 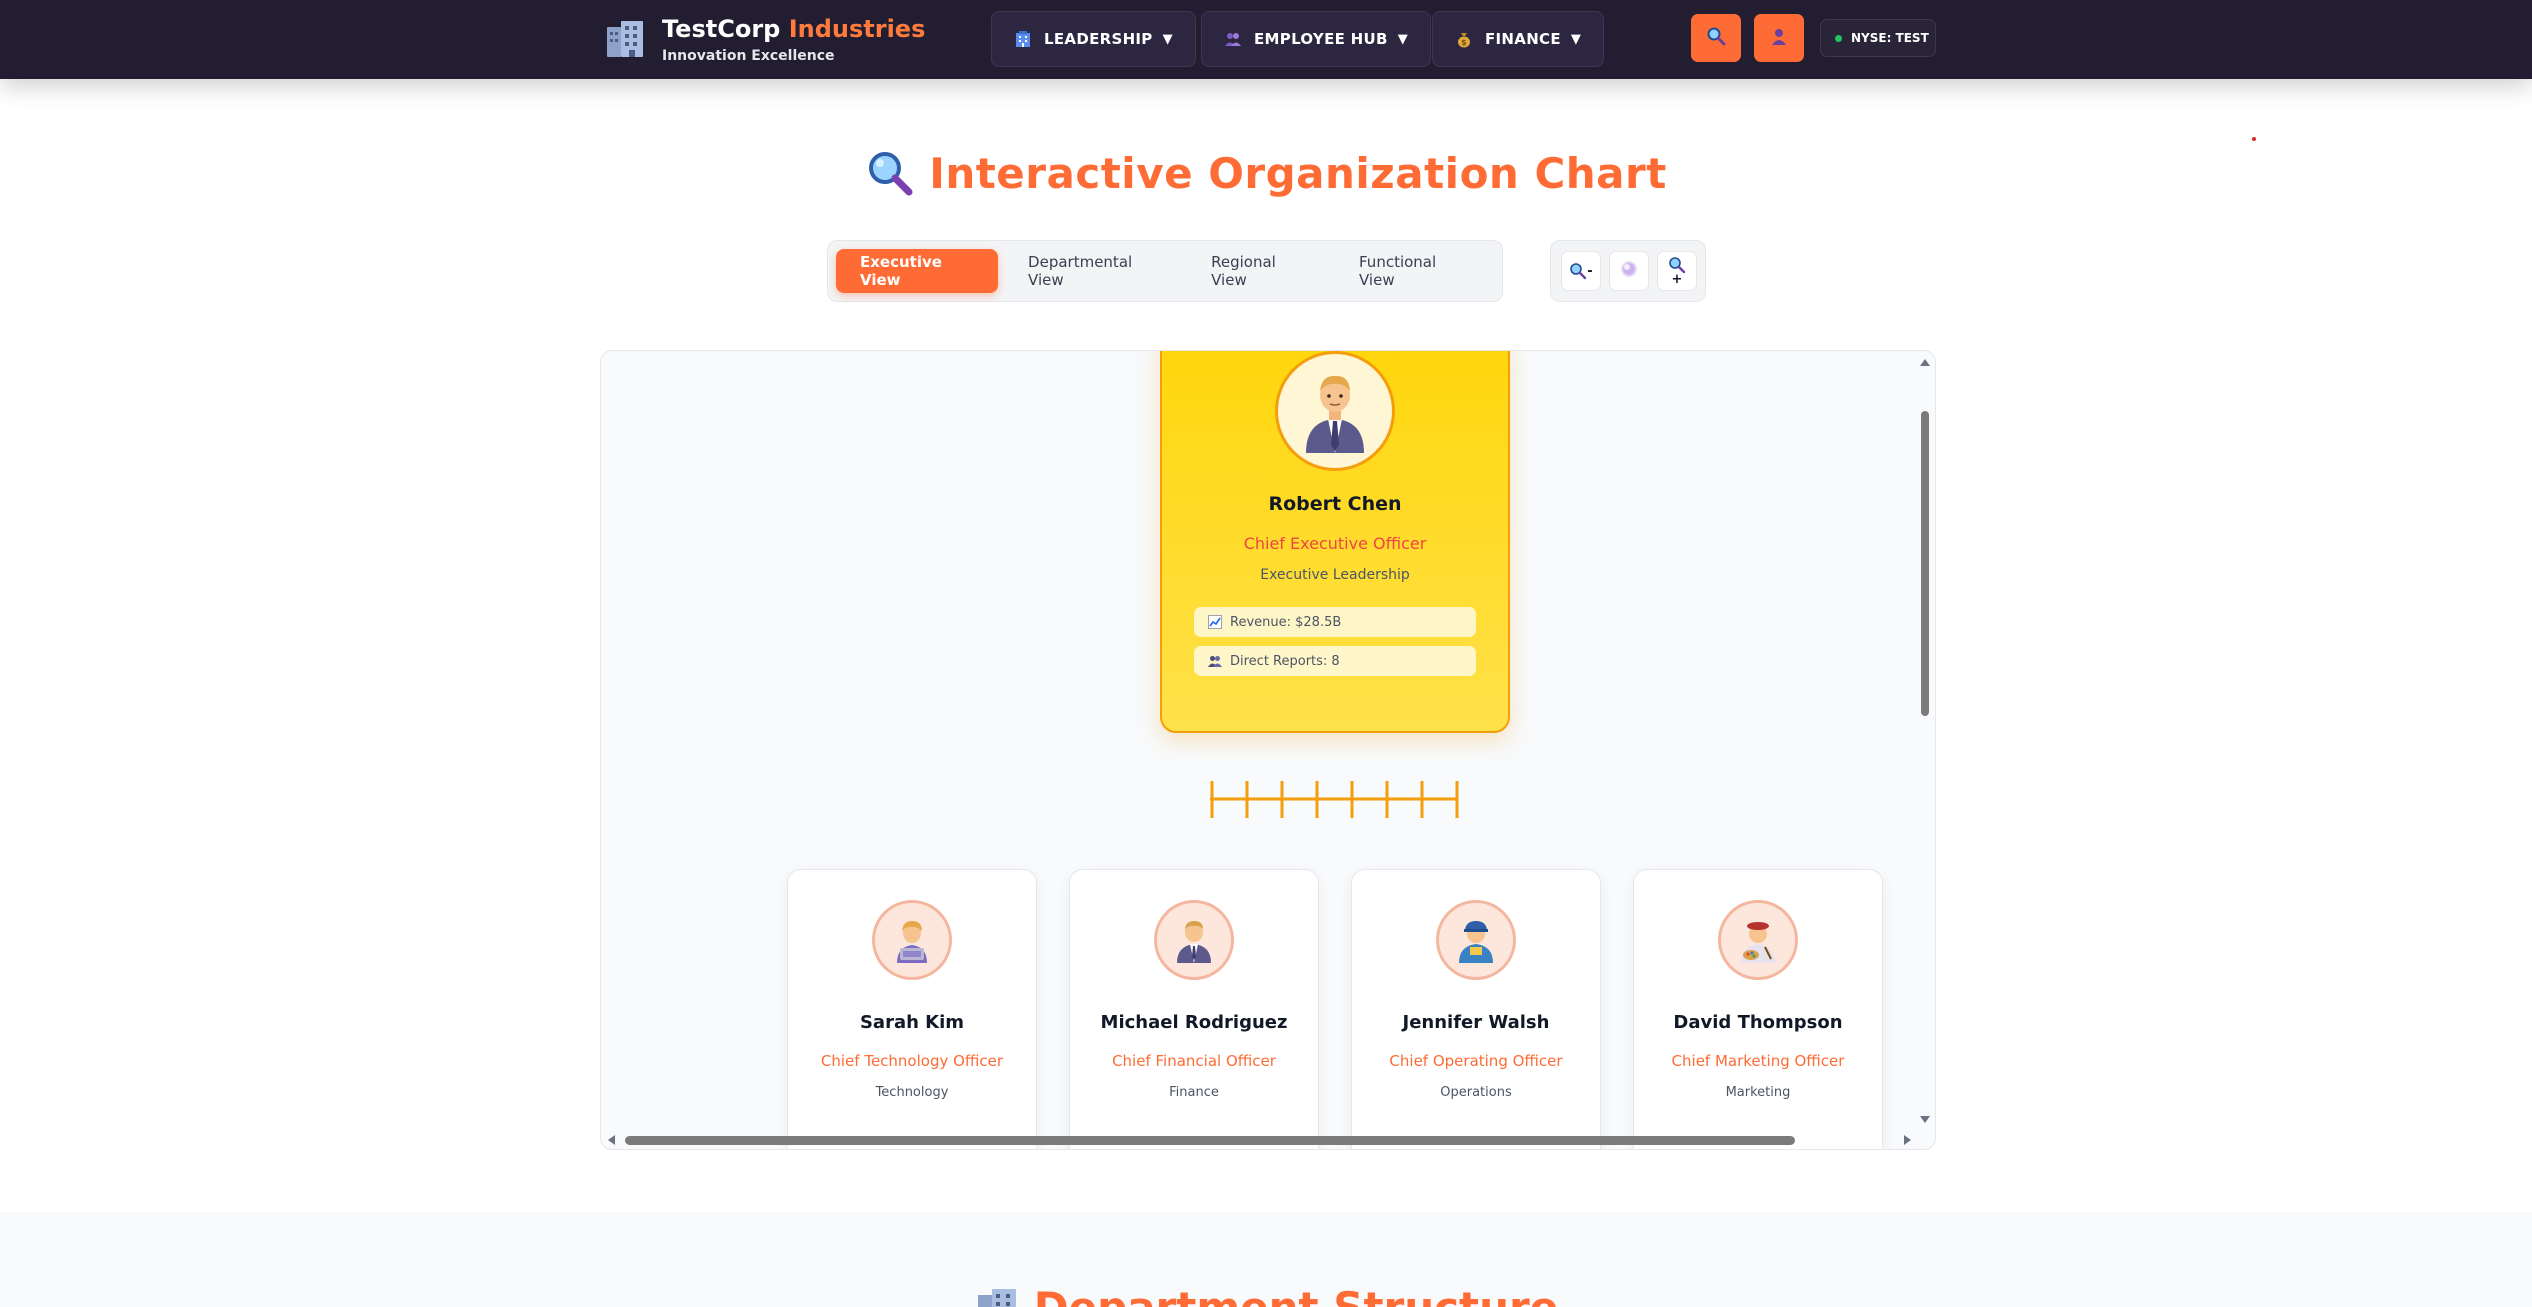 I want to click on report-department: Operations, so click(x=1476, y=1092).